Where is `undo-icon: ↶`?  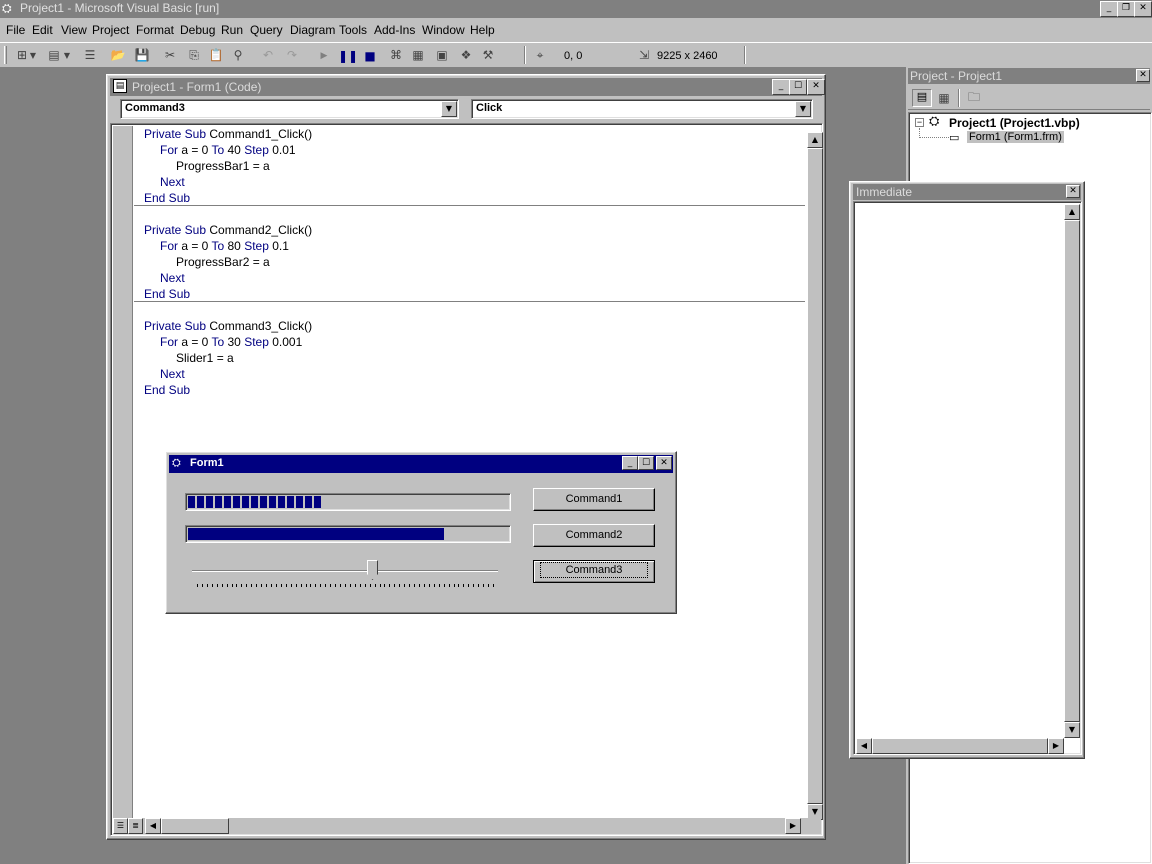
undo-icon: ↶ is located at coordinates (268, 55).